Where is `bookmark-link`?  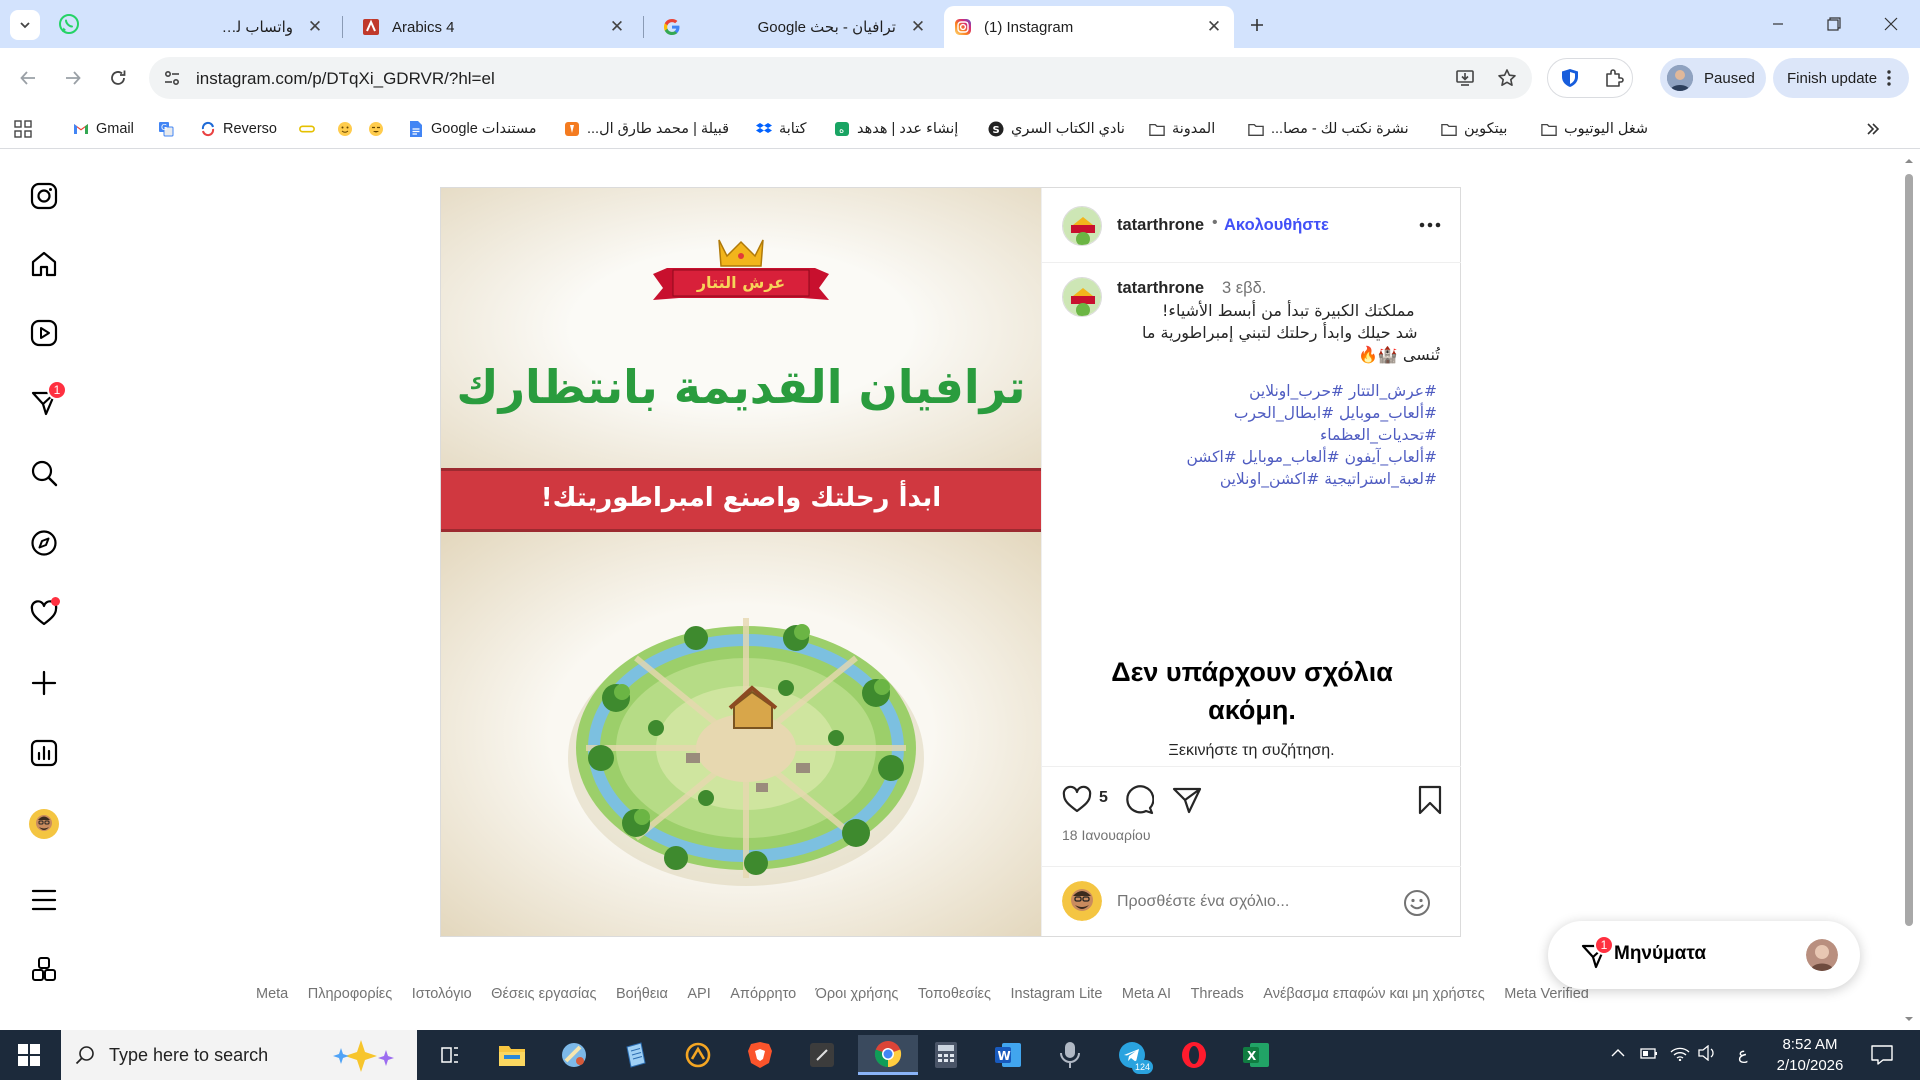 bookmark-link is located at coordinates (310, 129).